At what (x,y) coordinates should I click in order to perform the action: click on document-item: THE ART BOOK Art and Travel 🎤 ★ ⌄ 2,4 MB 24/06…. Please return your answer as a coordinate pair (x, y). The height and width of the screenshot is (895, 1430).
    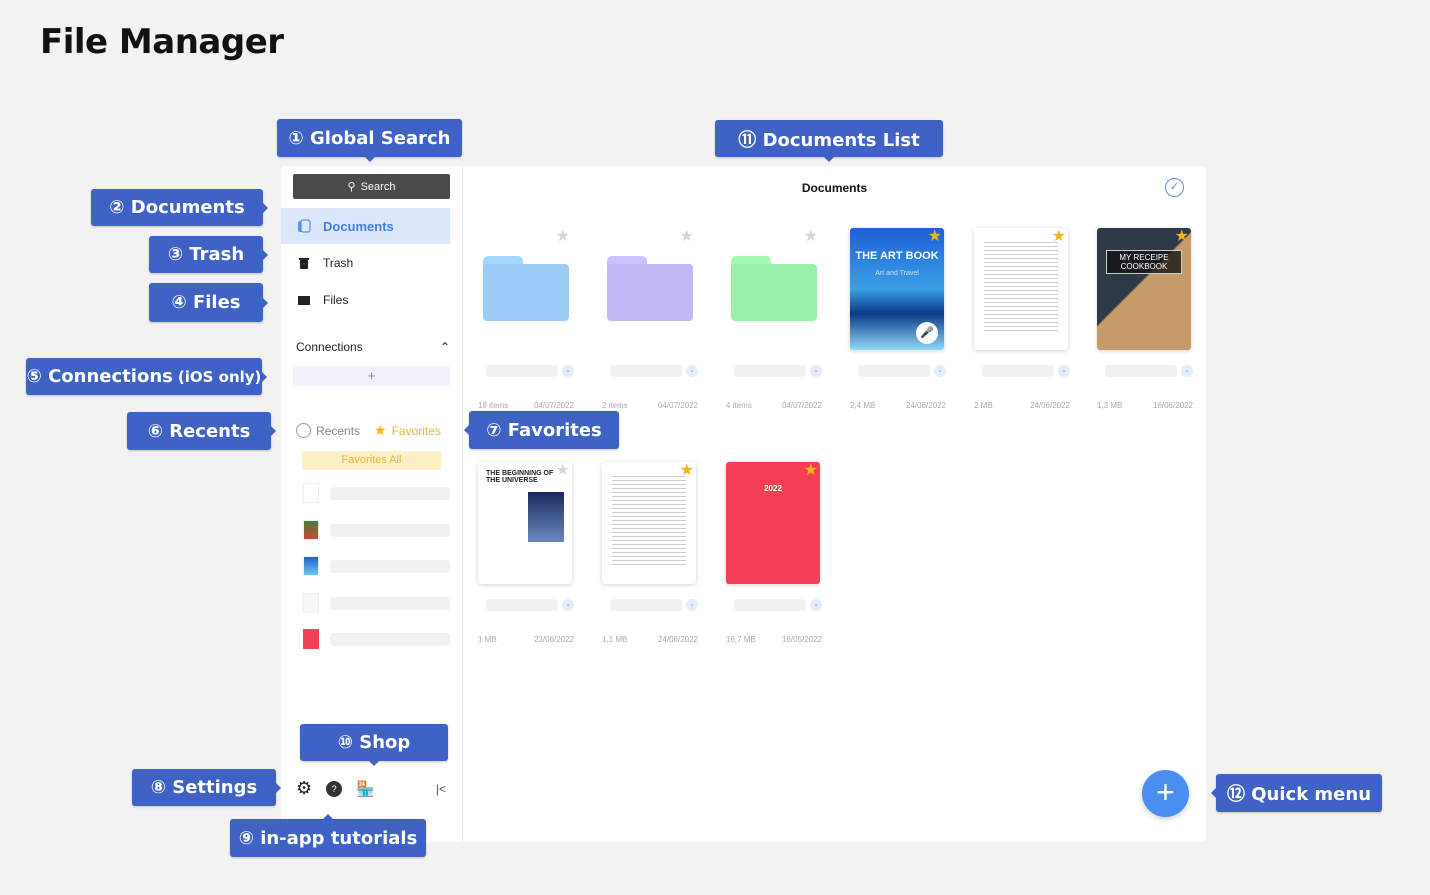
    Looking at the image, I should click on (898, 320).